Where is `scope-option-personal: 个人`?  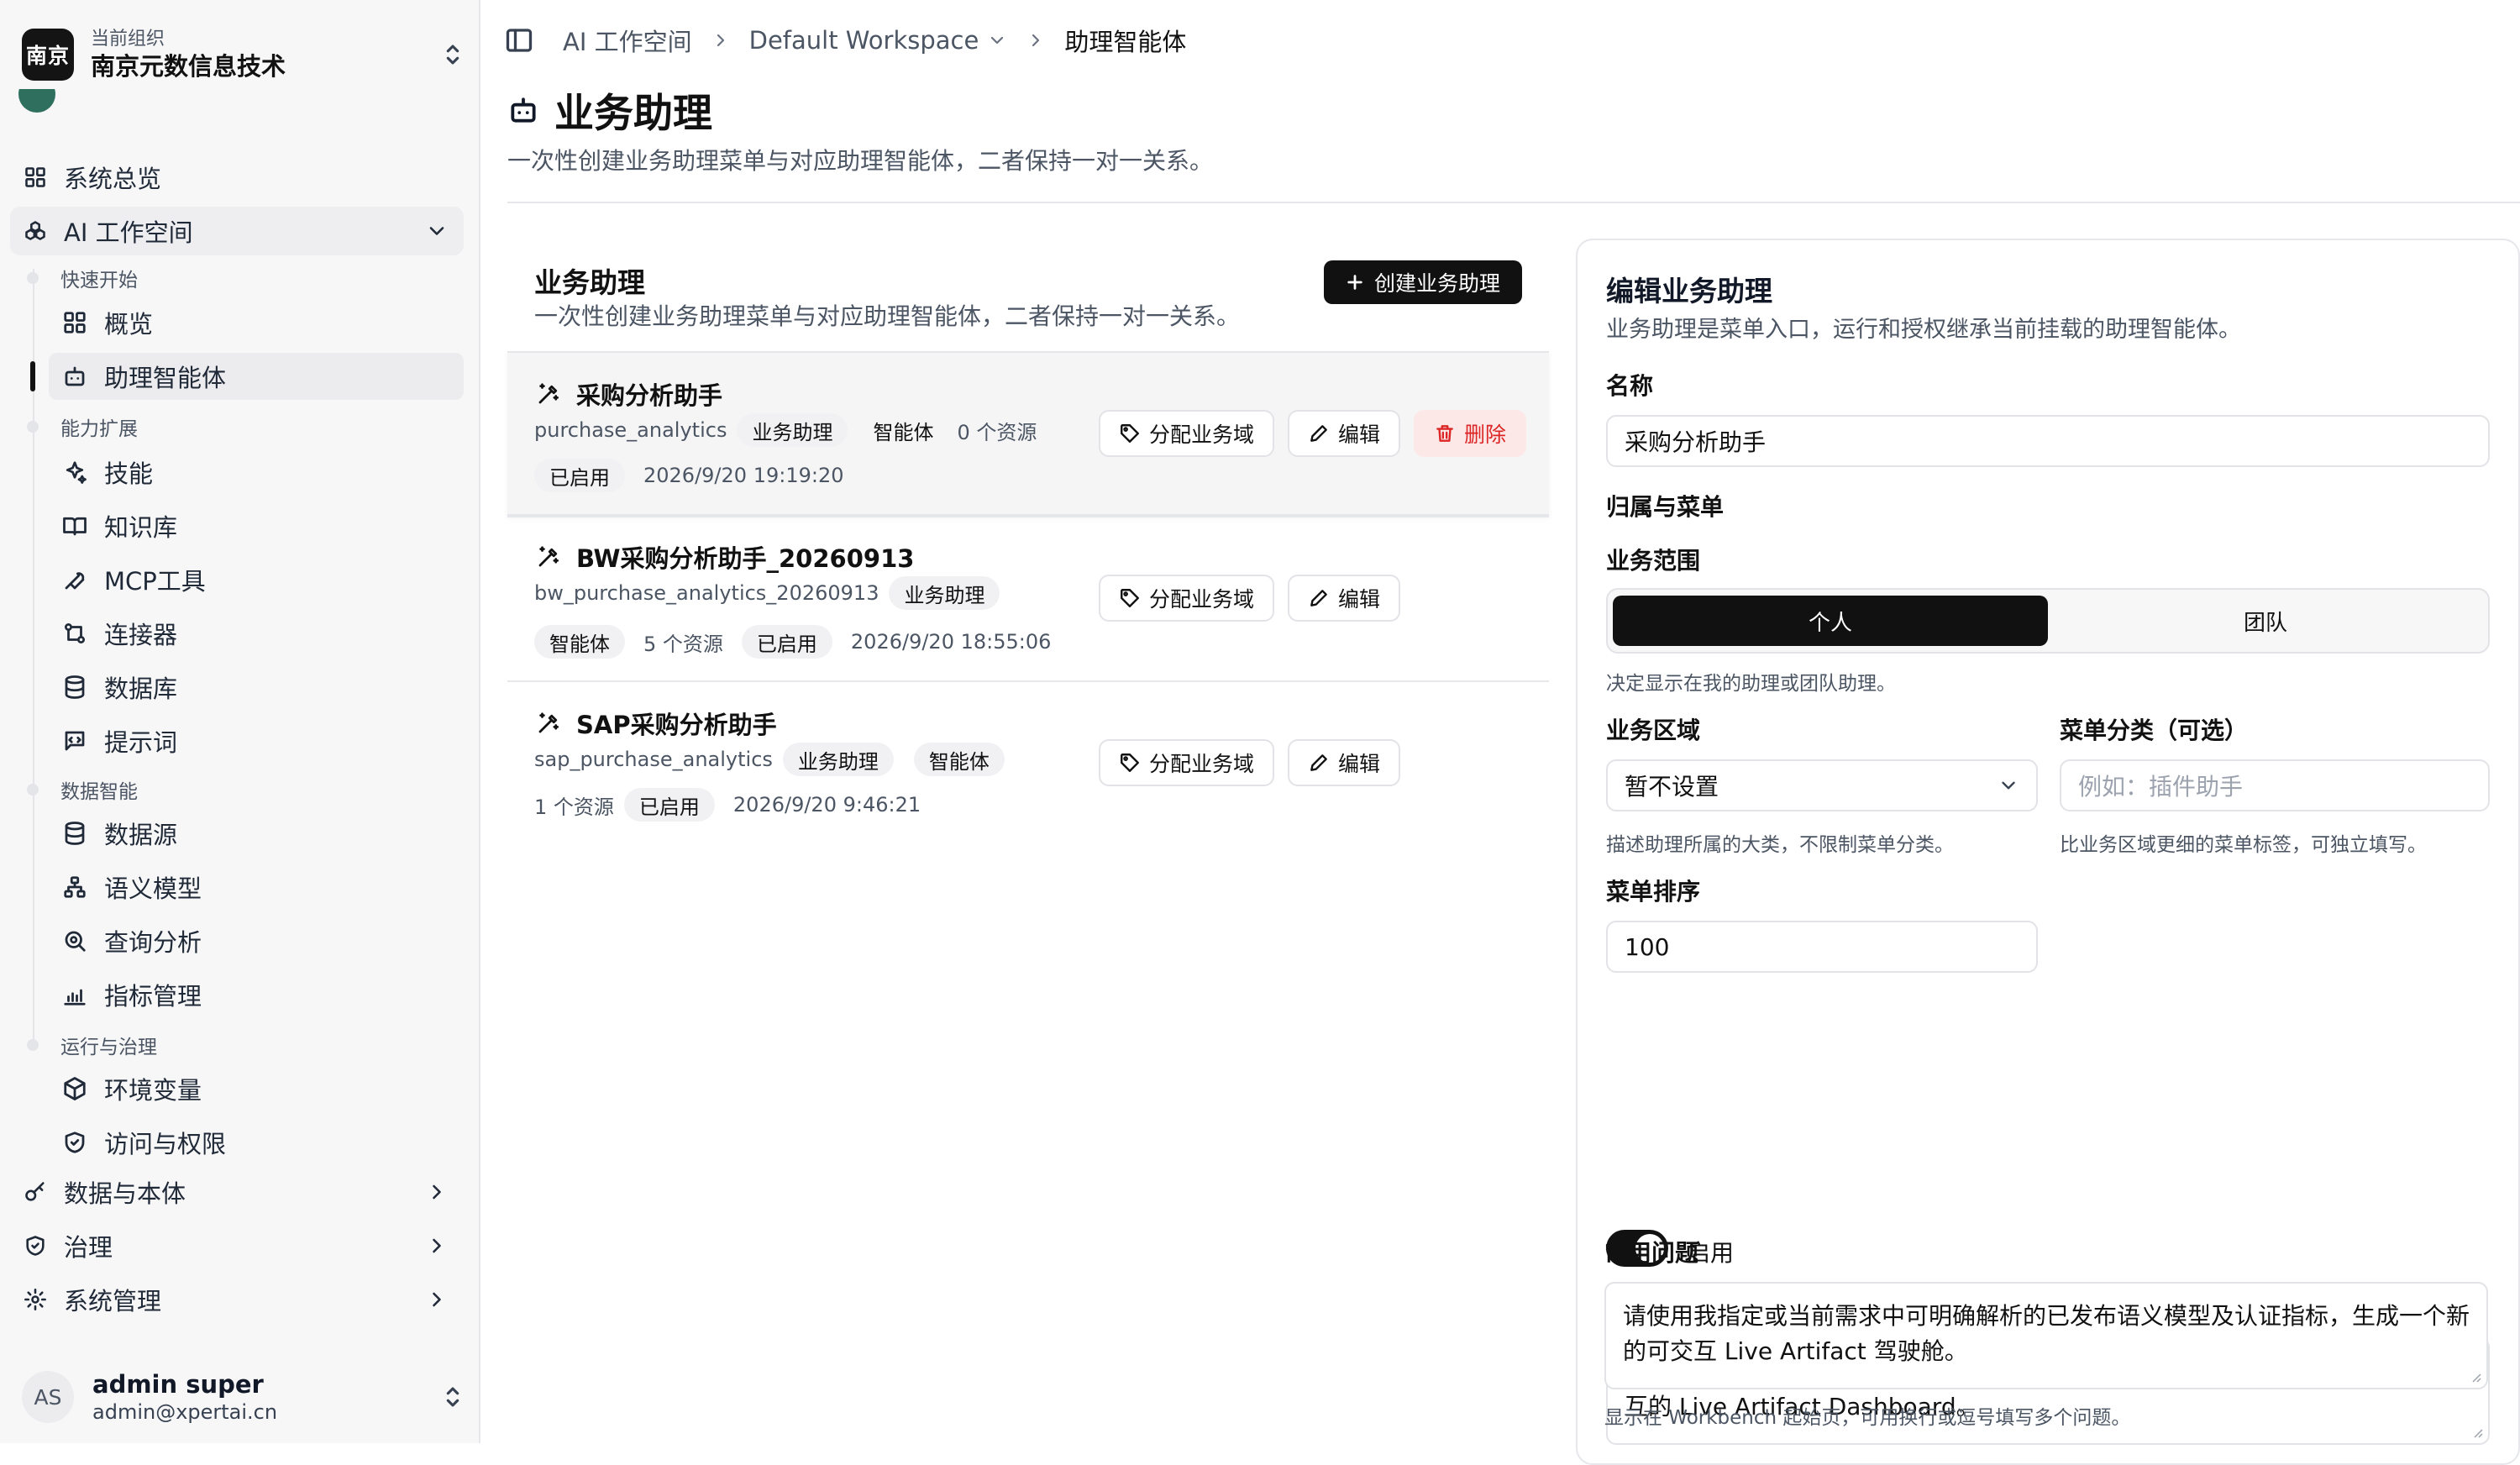
scope-option-personal: 个人 is located at coordinates (1830, 621).